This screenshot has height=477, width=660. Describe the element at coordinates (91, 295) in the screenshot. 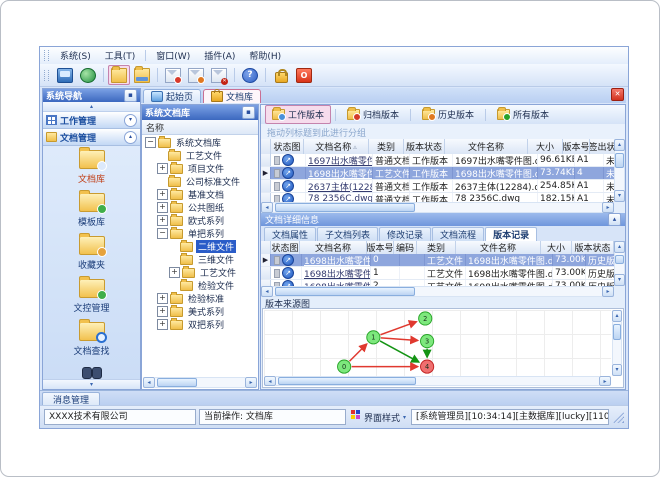

I see `sidebar-item-doc-control: 文控管理` at that location.